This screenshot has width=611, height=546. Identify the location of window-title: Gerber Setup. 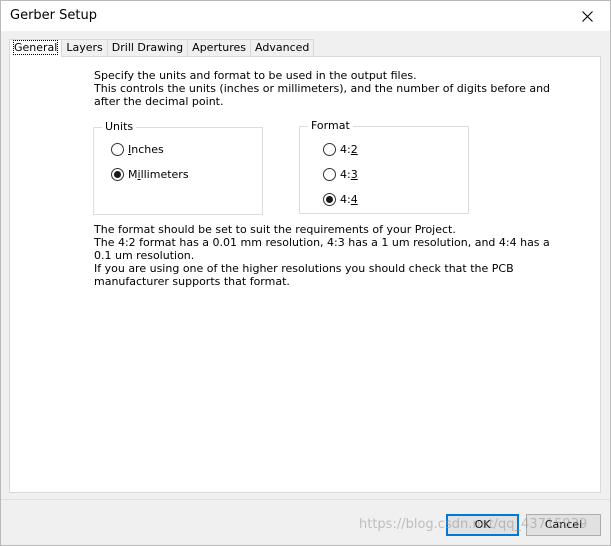
(53, 15).